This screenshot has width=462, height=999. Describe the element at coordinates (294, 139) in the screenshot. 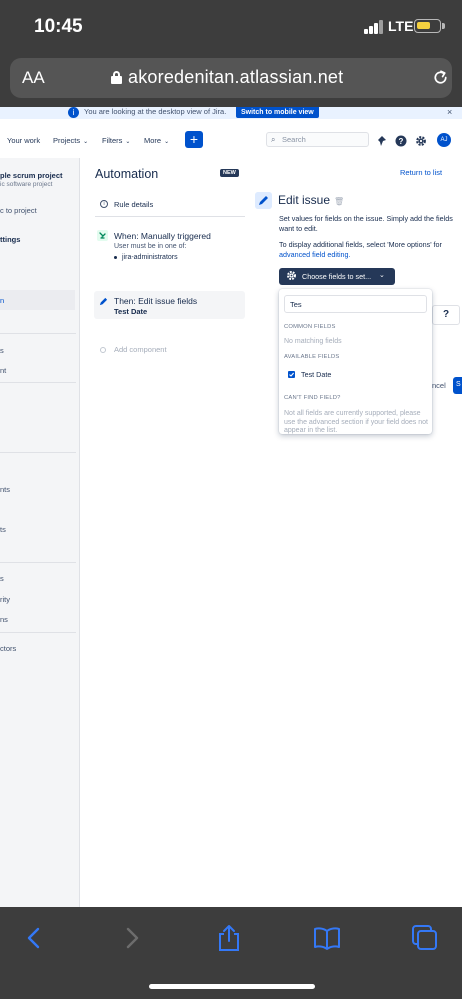

I see `search-input: Search` at that location.